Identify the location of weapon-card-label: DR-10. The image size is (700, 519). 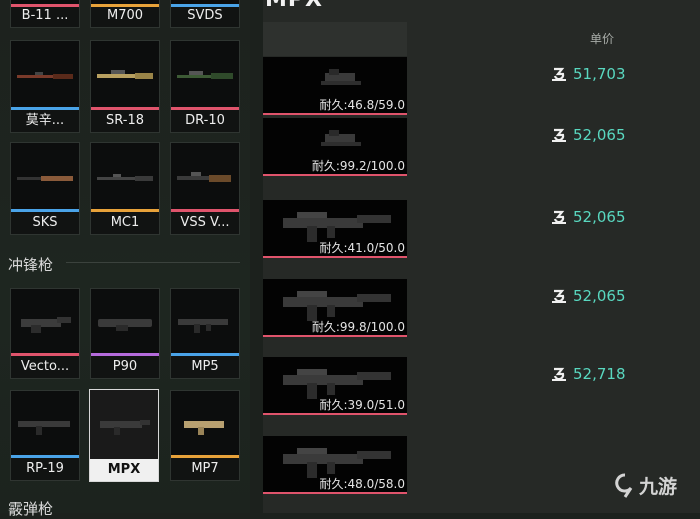
(205, 121).